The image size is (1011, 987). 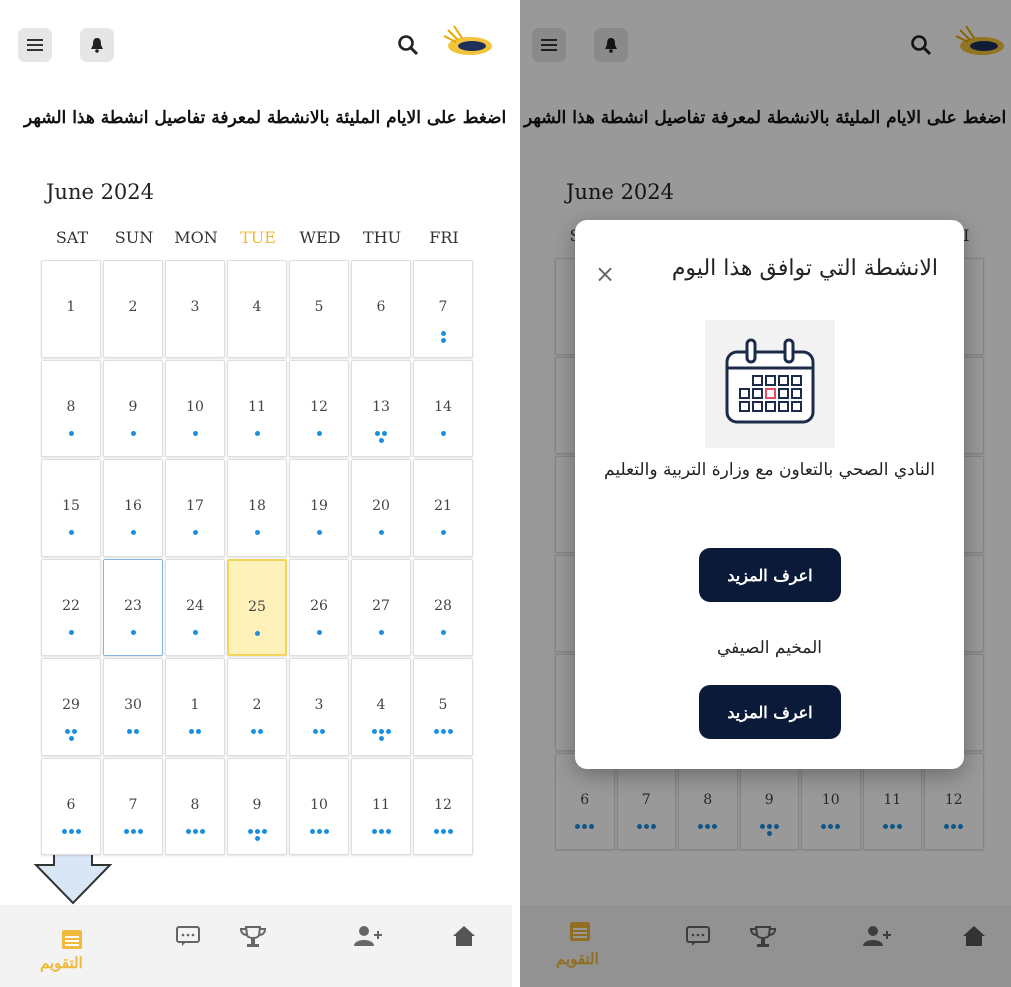 I want to click on calendar-day-cell: 29, so click(x=71, y=707).